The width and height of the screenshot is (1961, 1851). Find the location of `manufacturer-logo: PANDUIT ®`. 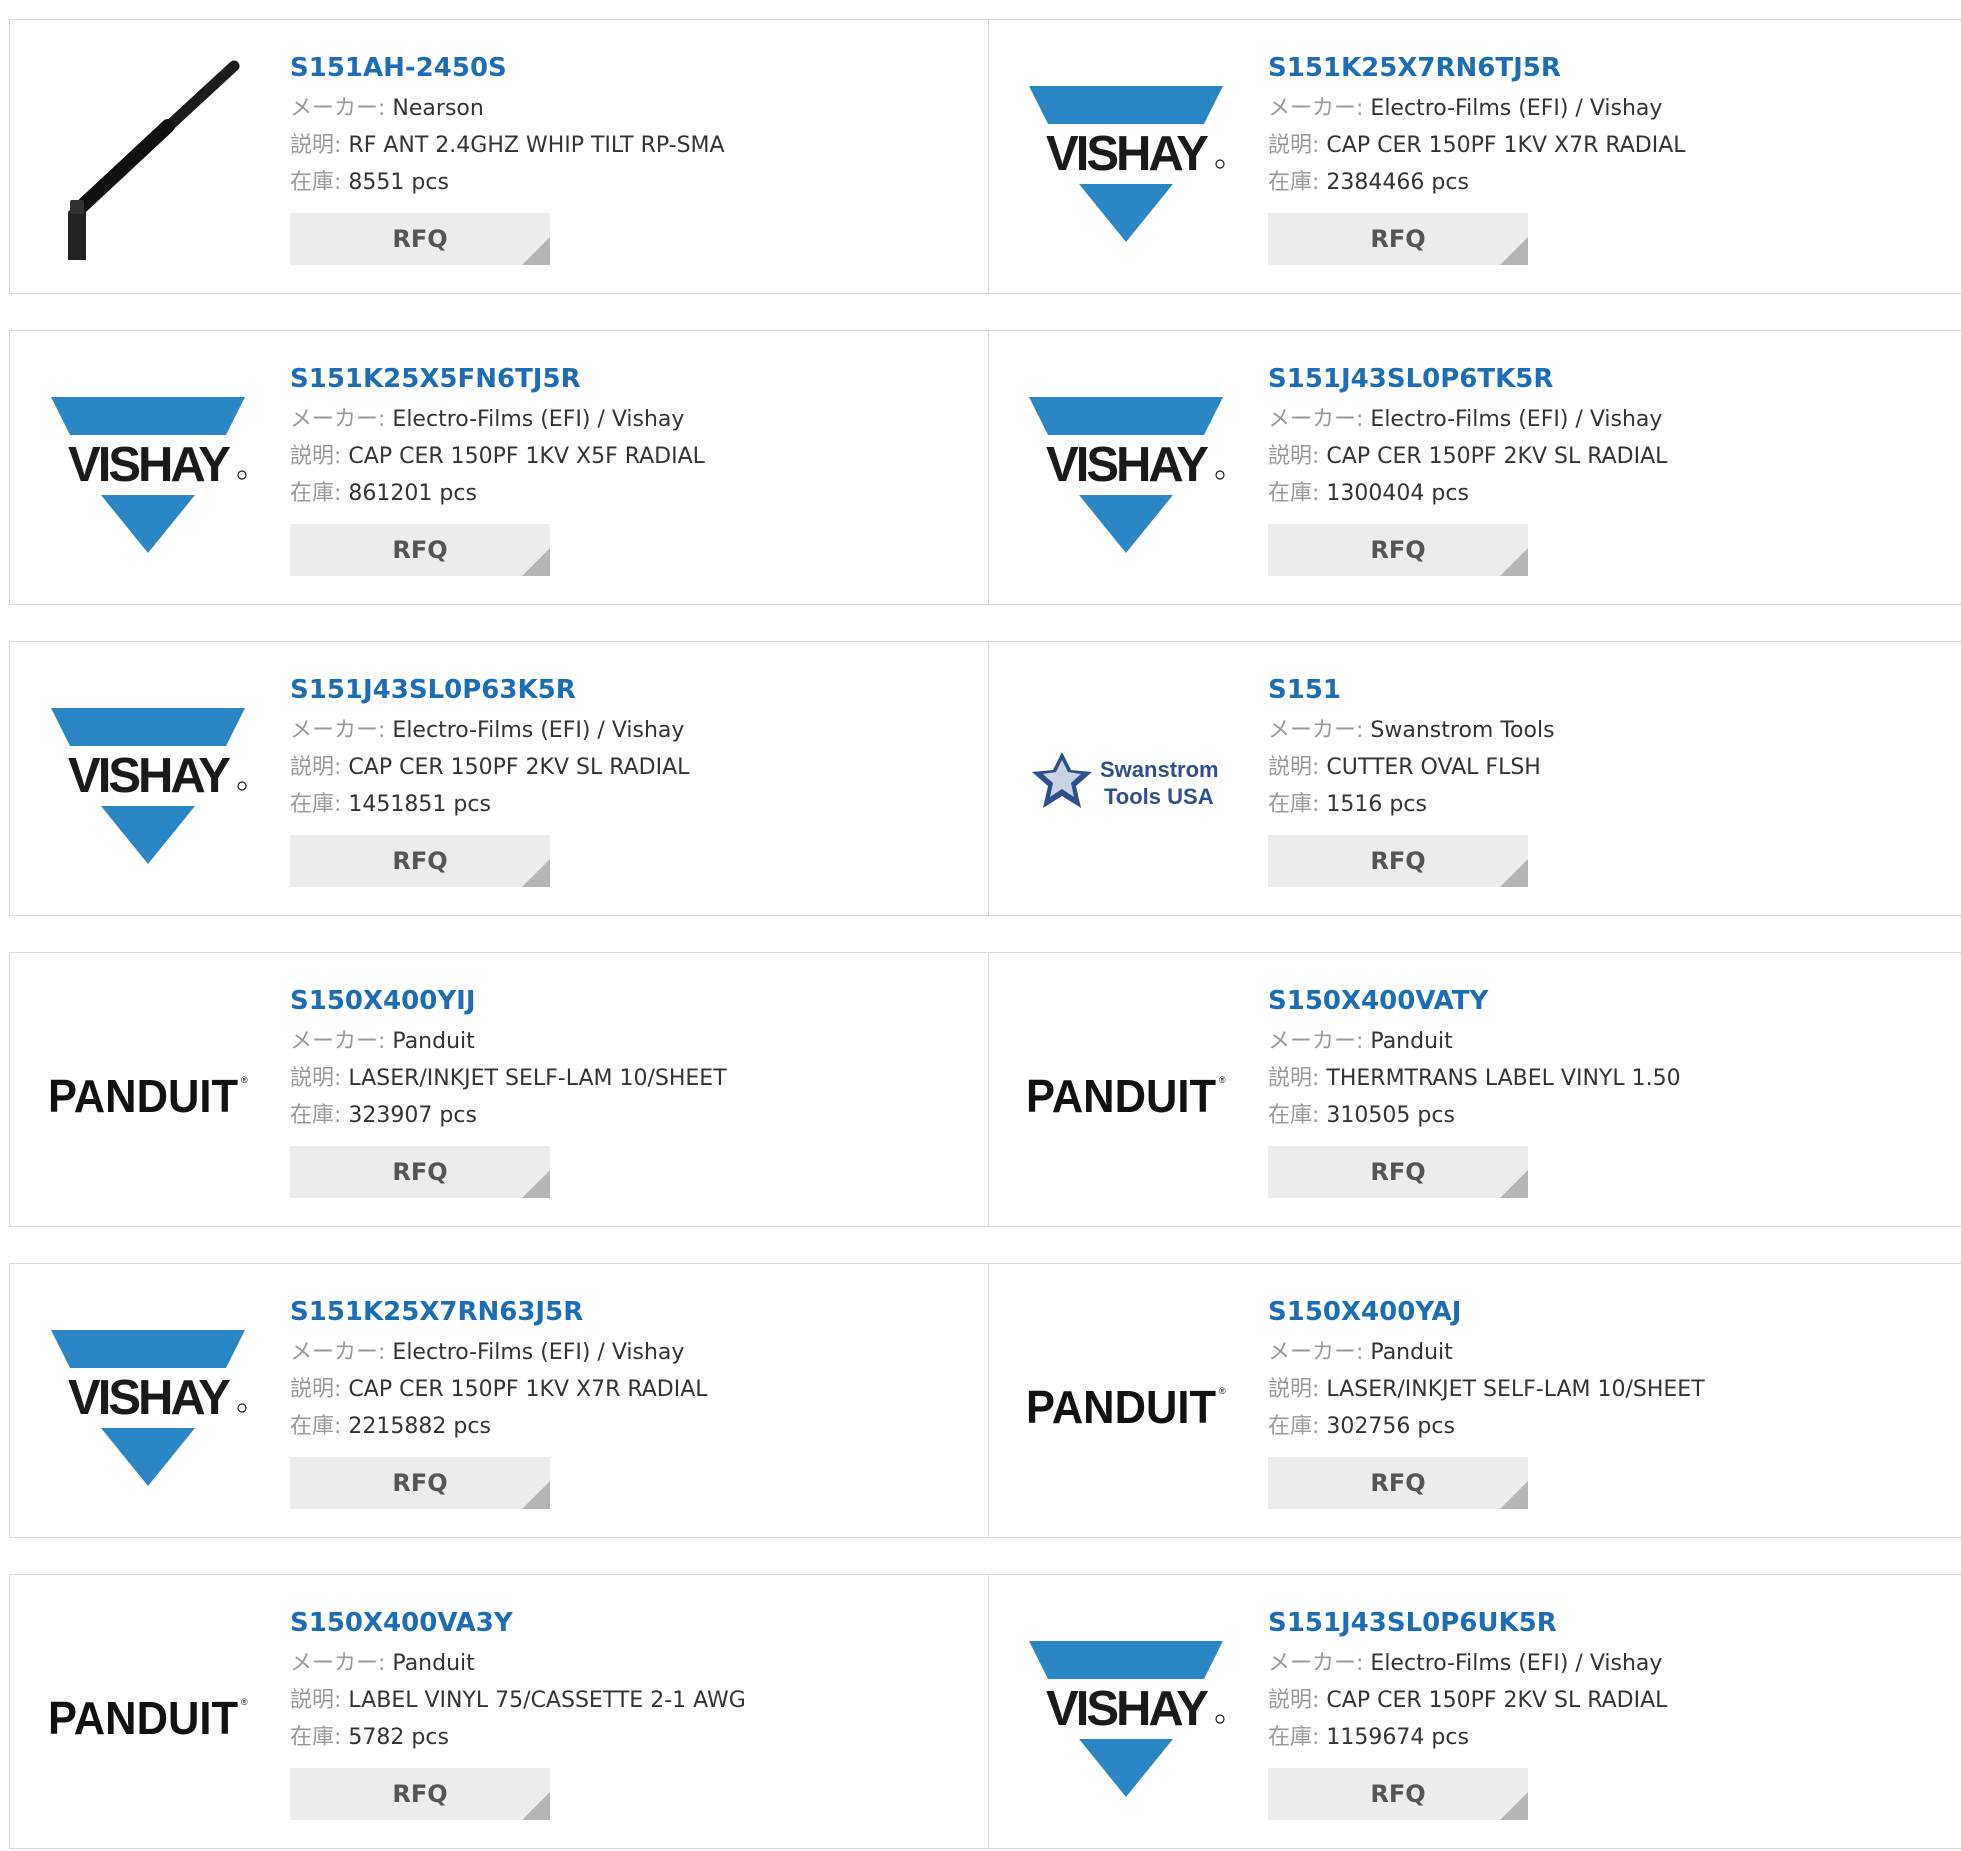

manufacturer-logo: PANDUIT ® is located at coordinates (1126, 1093).